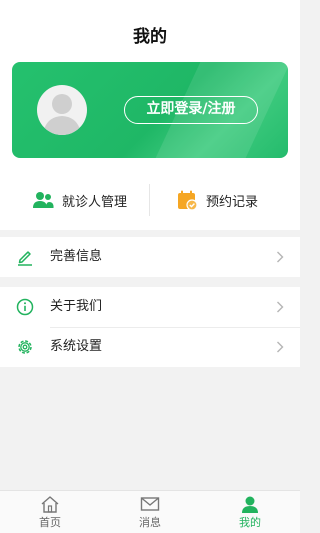 The height and width of the screenshot is (533, 320). I want to click on menu-item-label: 系统设置, so click(76, 346).